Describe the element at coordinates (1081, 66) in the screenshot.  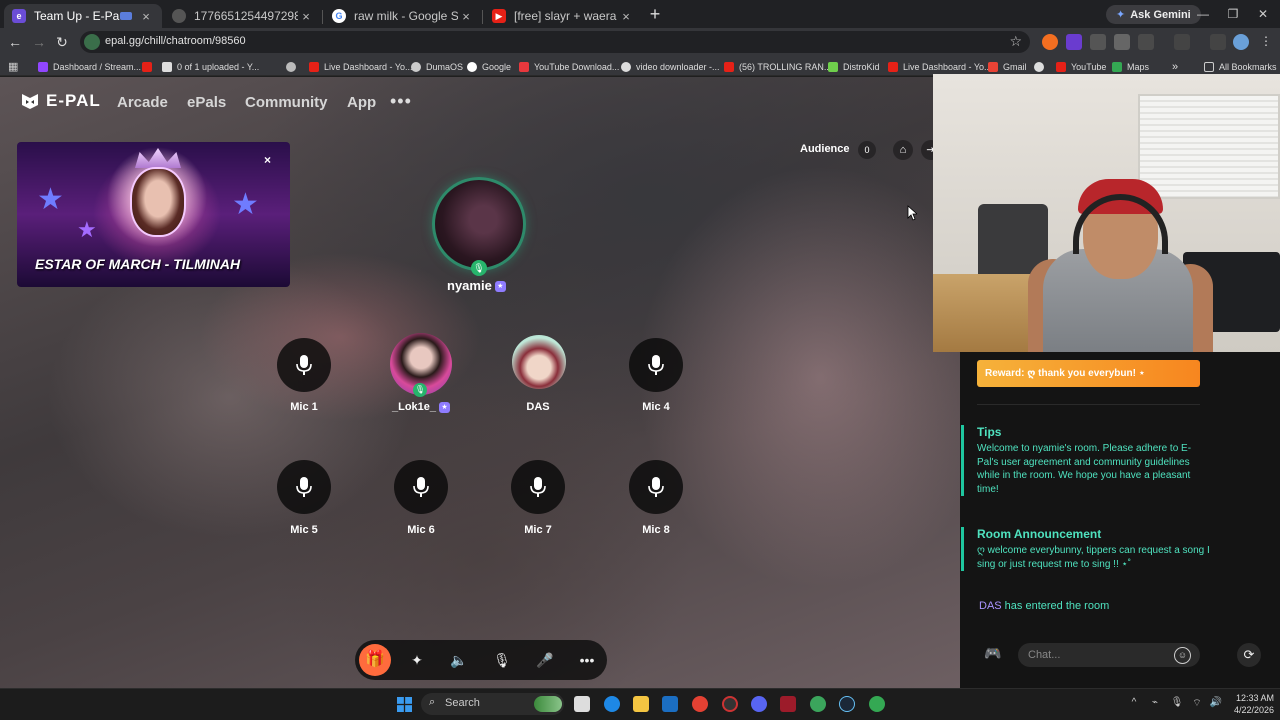
I see `bookmark-item: YouTube` at that location.